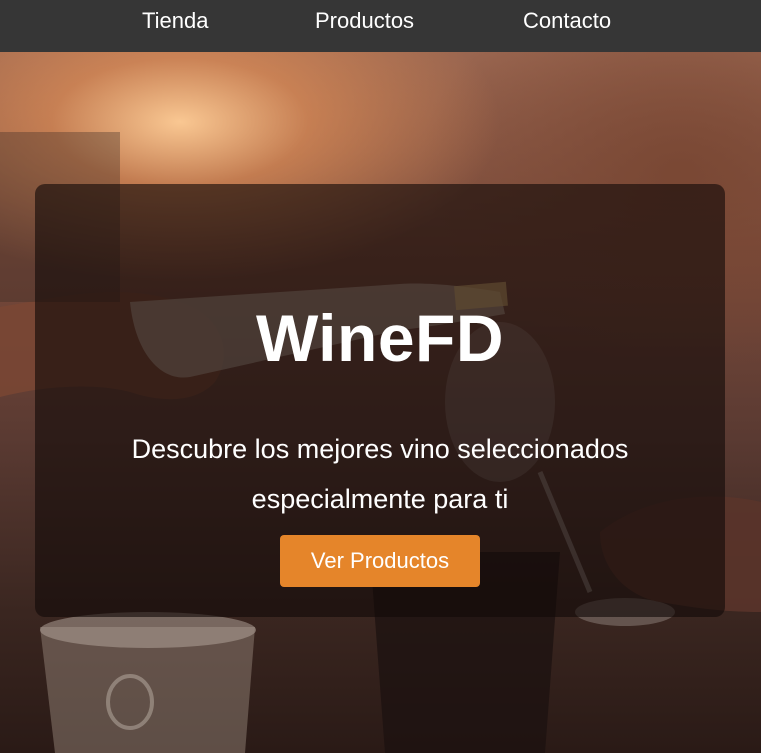  What do you see at coordinates (380, 561) in the screenshot?
I see `view-products-button: Ver Productos` at bounding box center [380, 561].